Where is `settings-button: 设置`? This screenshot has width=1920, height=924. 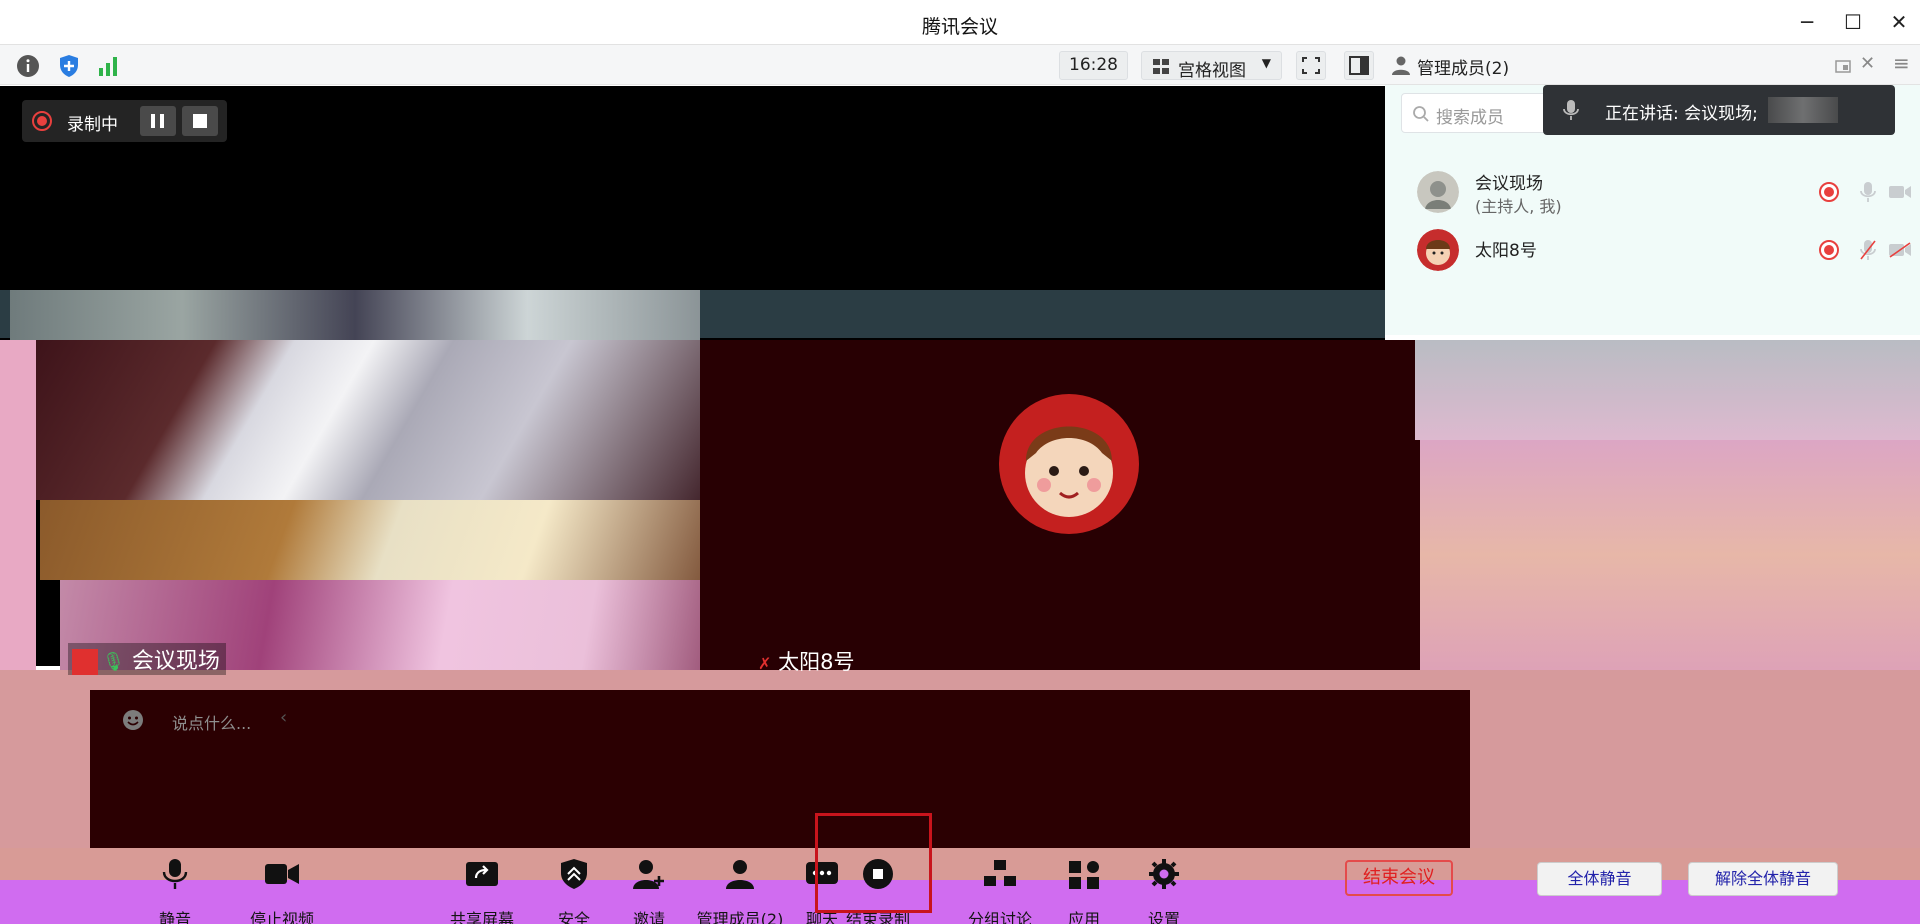 settings-button: 设置 is located at coordinates (1164, 891).